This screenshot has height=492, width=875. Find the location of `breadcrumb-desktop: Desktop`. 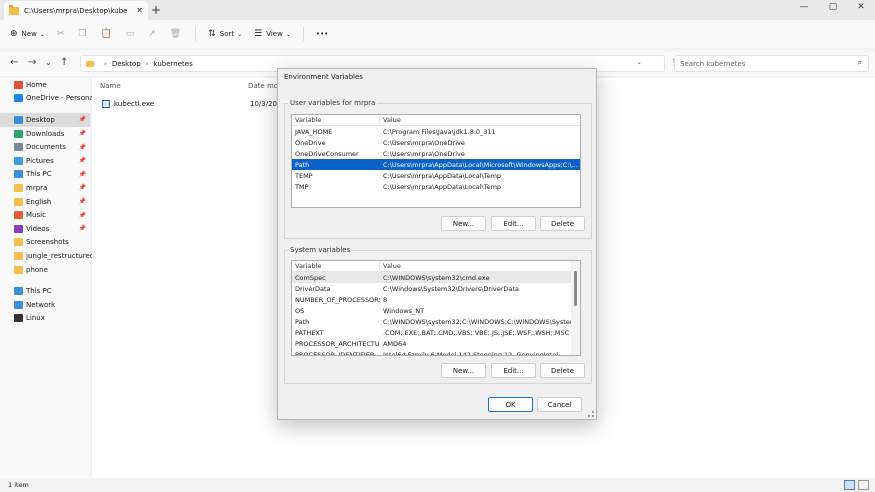

breadcrumb-desktop: Desktop is located at coordinates (126, 64).